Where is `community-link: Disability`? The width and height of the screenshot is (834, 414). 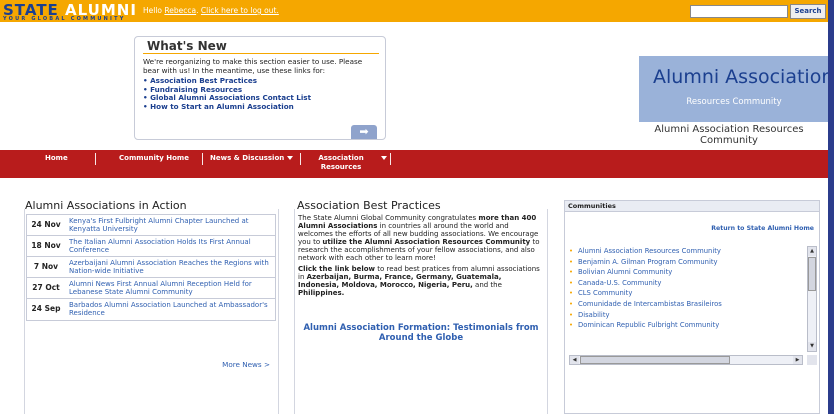
community-link: Disability is located at coordinates (686, 315).